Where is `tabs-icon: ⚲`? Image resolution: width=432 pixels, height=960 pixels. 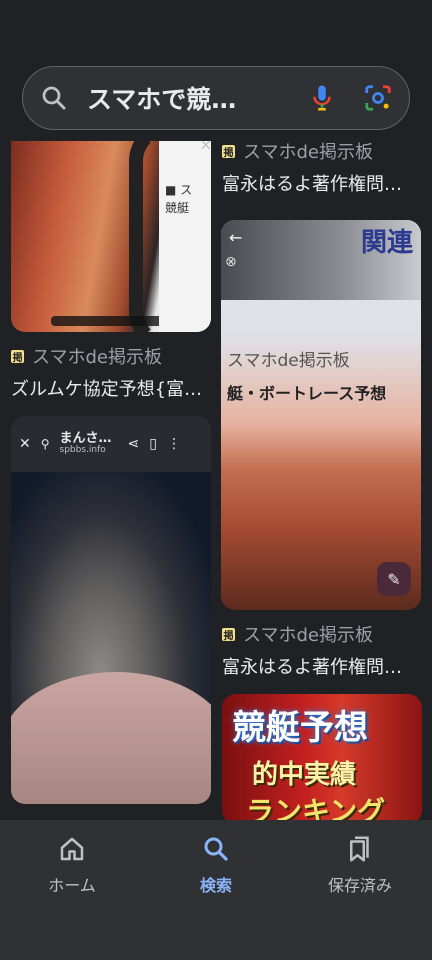 tabs-icon: ⚲ is located at coordinates (45, 444).